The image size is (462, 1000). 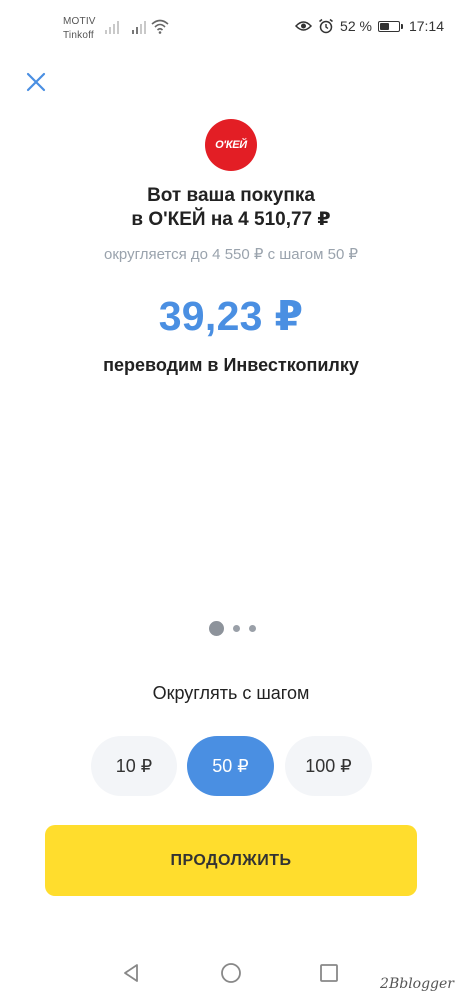 What do you see at coordinates (230, 254) in the screenshot?
I see `rounding-note: округляется до 4 550 ₽ с шагом 50 ₽` at bounding box center [230, 254].